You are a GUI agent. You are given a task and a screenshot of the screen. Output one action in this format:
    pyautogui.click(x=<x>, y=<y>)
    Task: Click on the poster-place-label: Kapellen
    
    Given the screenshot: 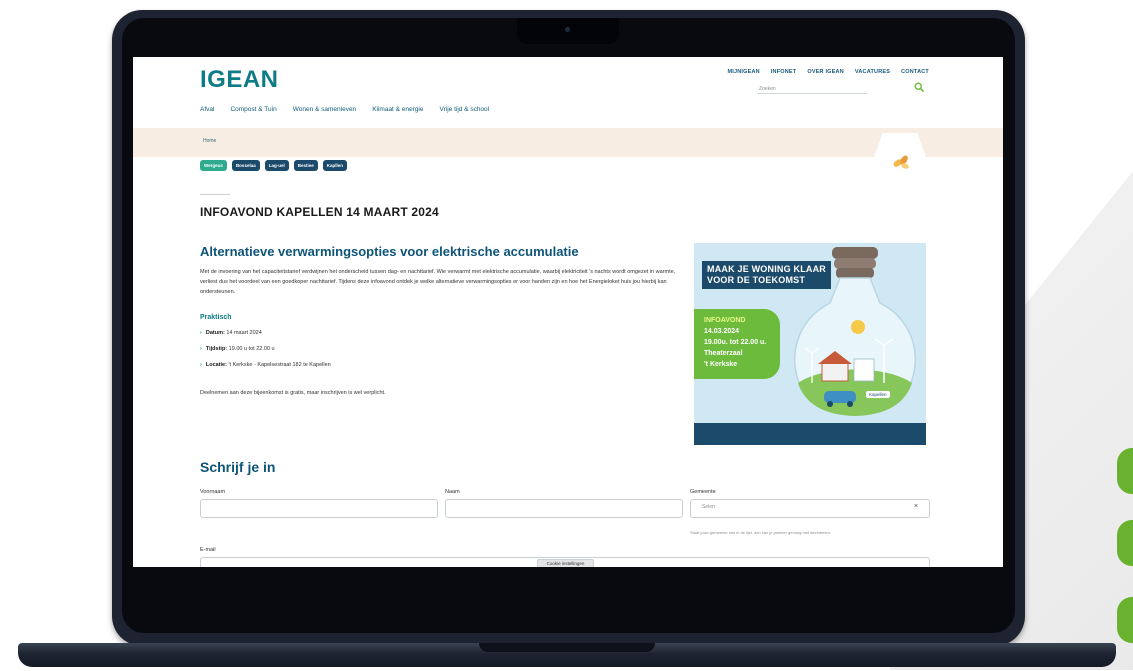 What is the action you would take?
    pyautogui.click(x=878, y=394)
    